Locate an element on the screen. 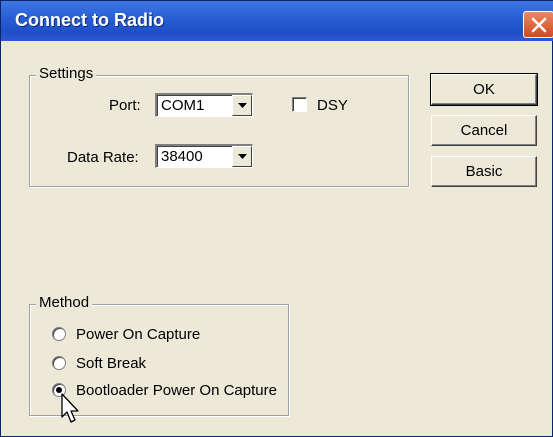 This screenshot has width=553, height=437. basic-button: Basic is located at coordinates (484, 171).